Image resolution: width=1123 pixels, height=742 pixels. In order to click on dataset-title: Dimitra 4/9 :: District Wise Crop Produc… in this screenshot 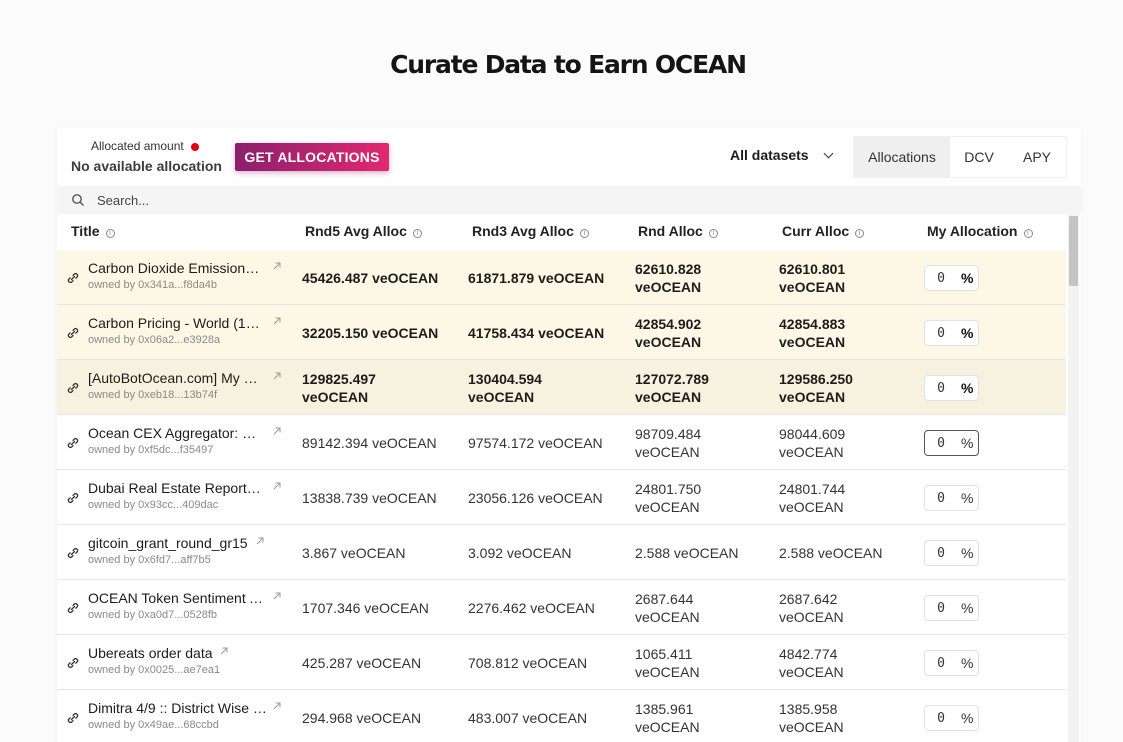, I will do `click(178, 708)`.